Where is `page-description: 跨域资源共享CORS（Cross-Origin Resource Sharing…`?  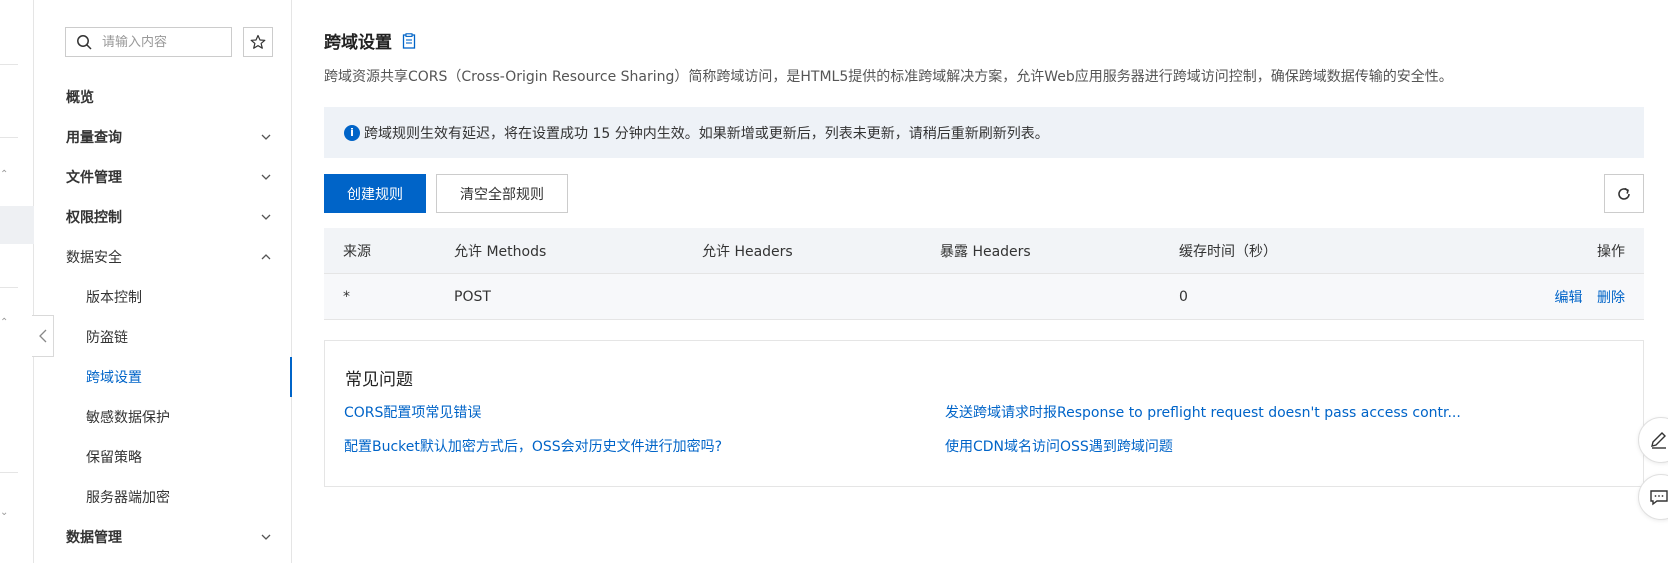
page-description: 跨域资源共享CORS（Cross-Origin Resource Sharing… is located at coordinates (888, 77).